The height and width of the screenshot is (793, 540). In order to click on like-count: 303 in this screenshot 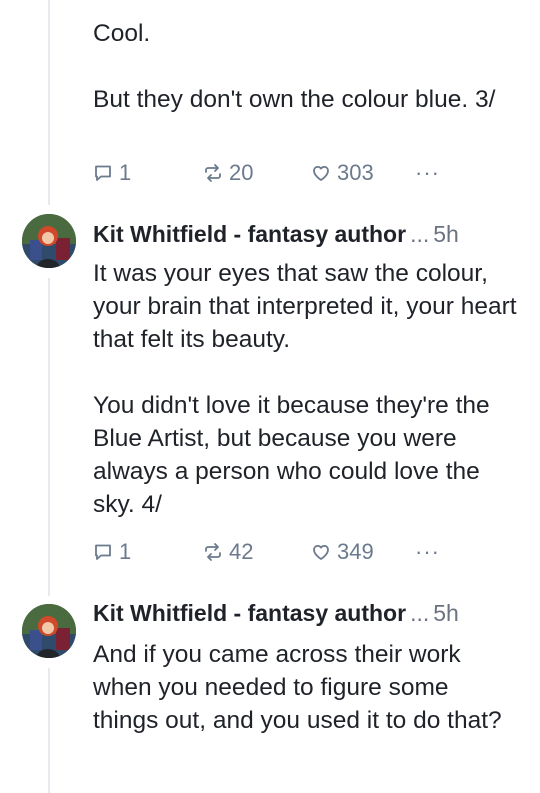, I will do `click(355, 172)`.